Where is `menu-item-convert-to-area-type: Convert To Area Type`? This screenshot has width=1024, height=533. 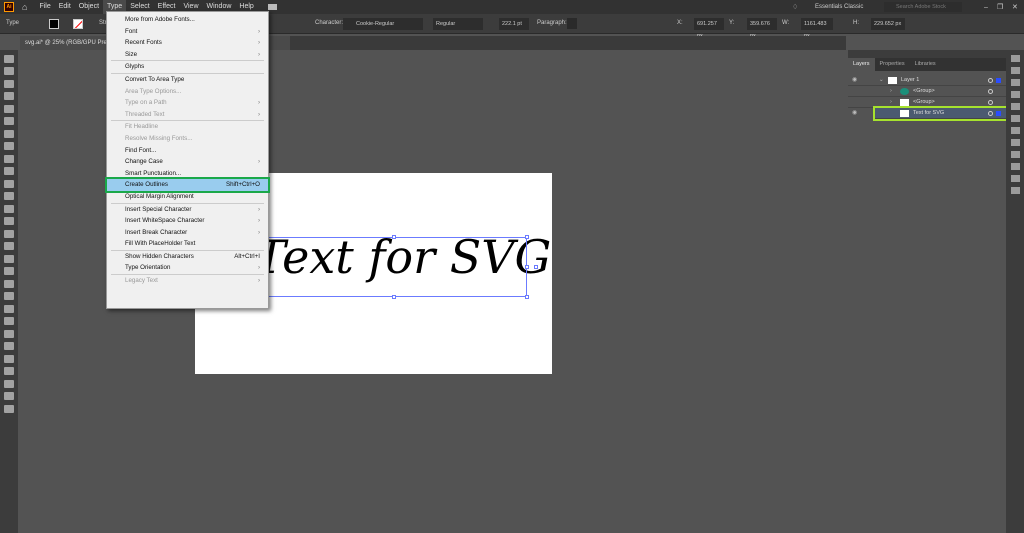 menu-item-convert-to-area-type: Convert To Area Type is located at coordinates (187, 80).